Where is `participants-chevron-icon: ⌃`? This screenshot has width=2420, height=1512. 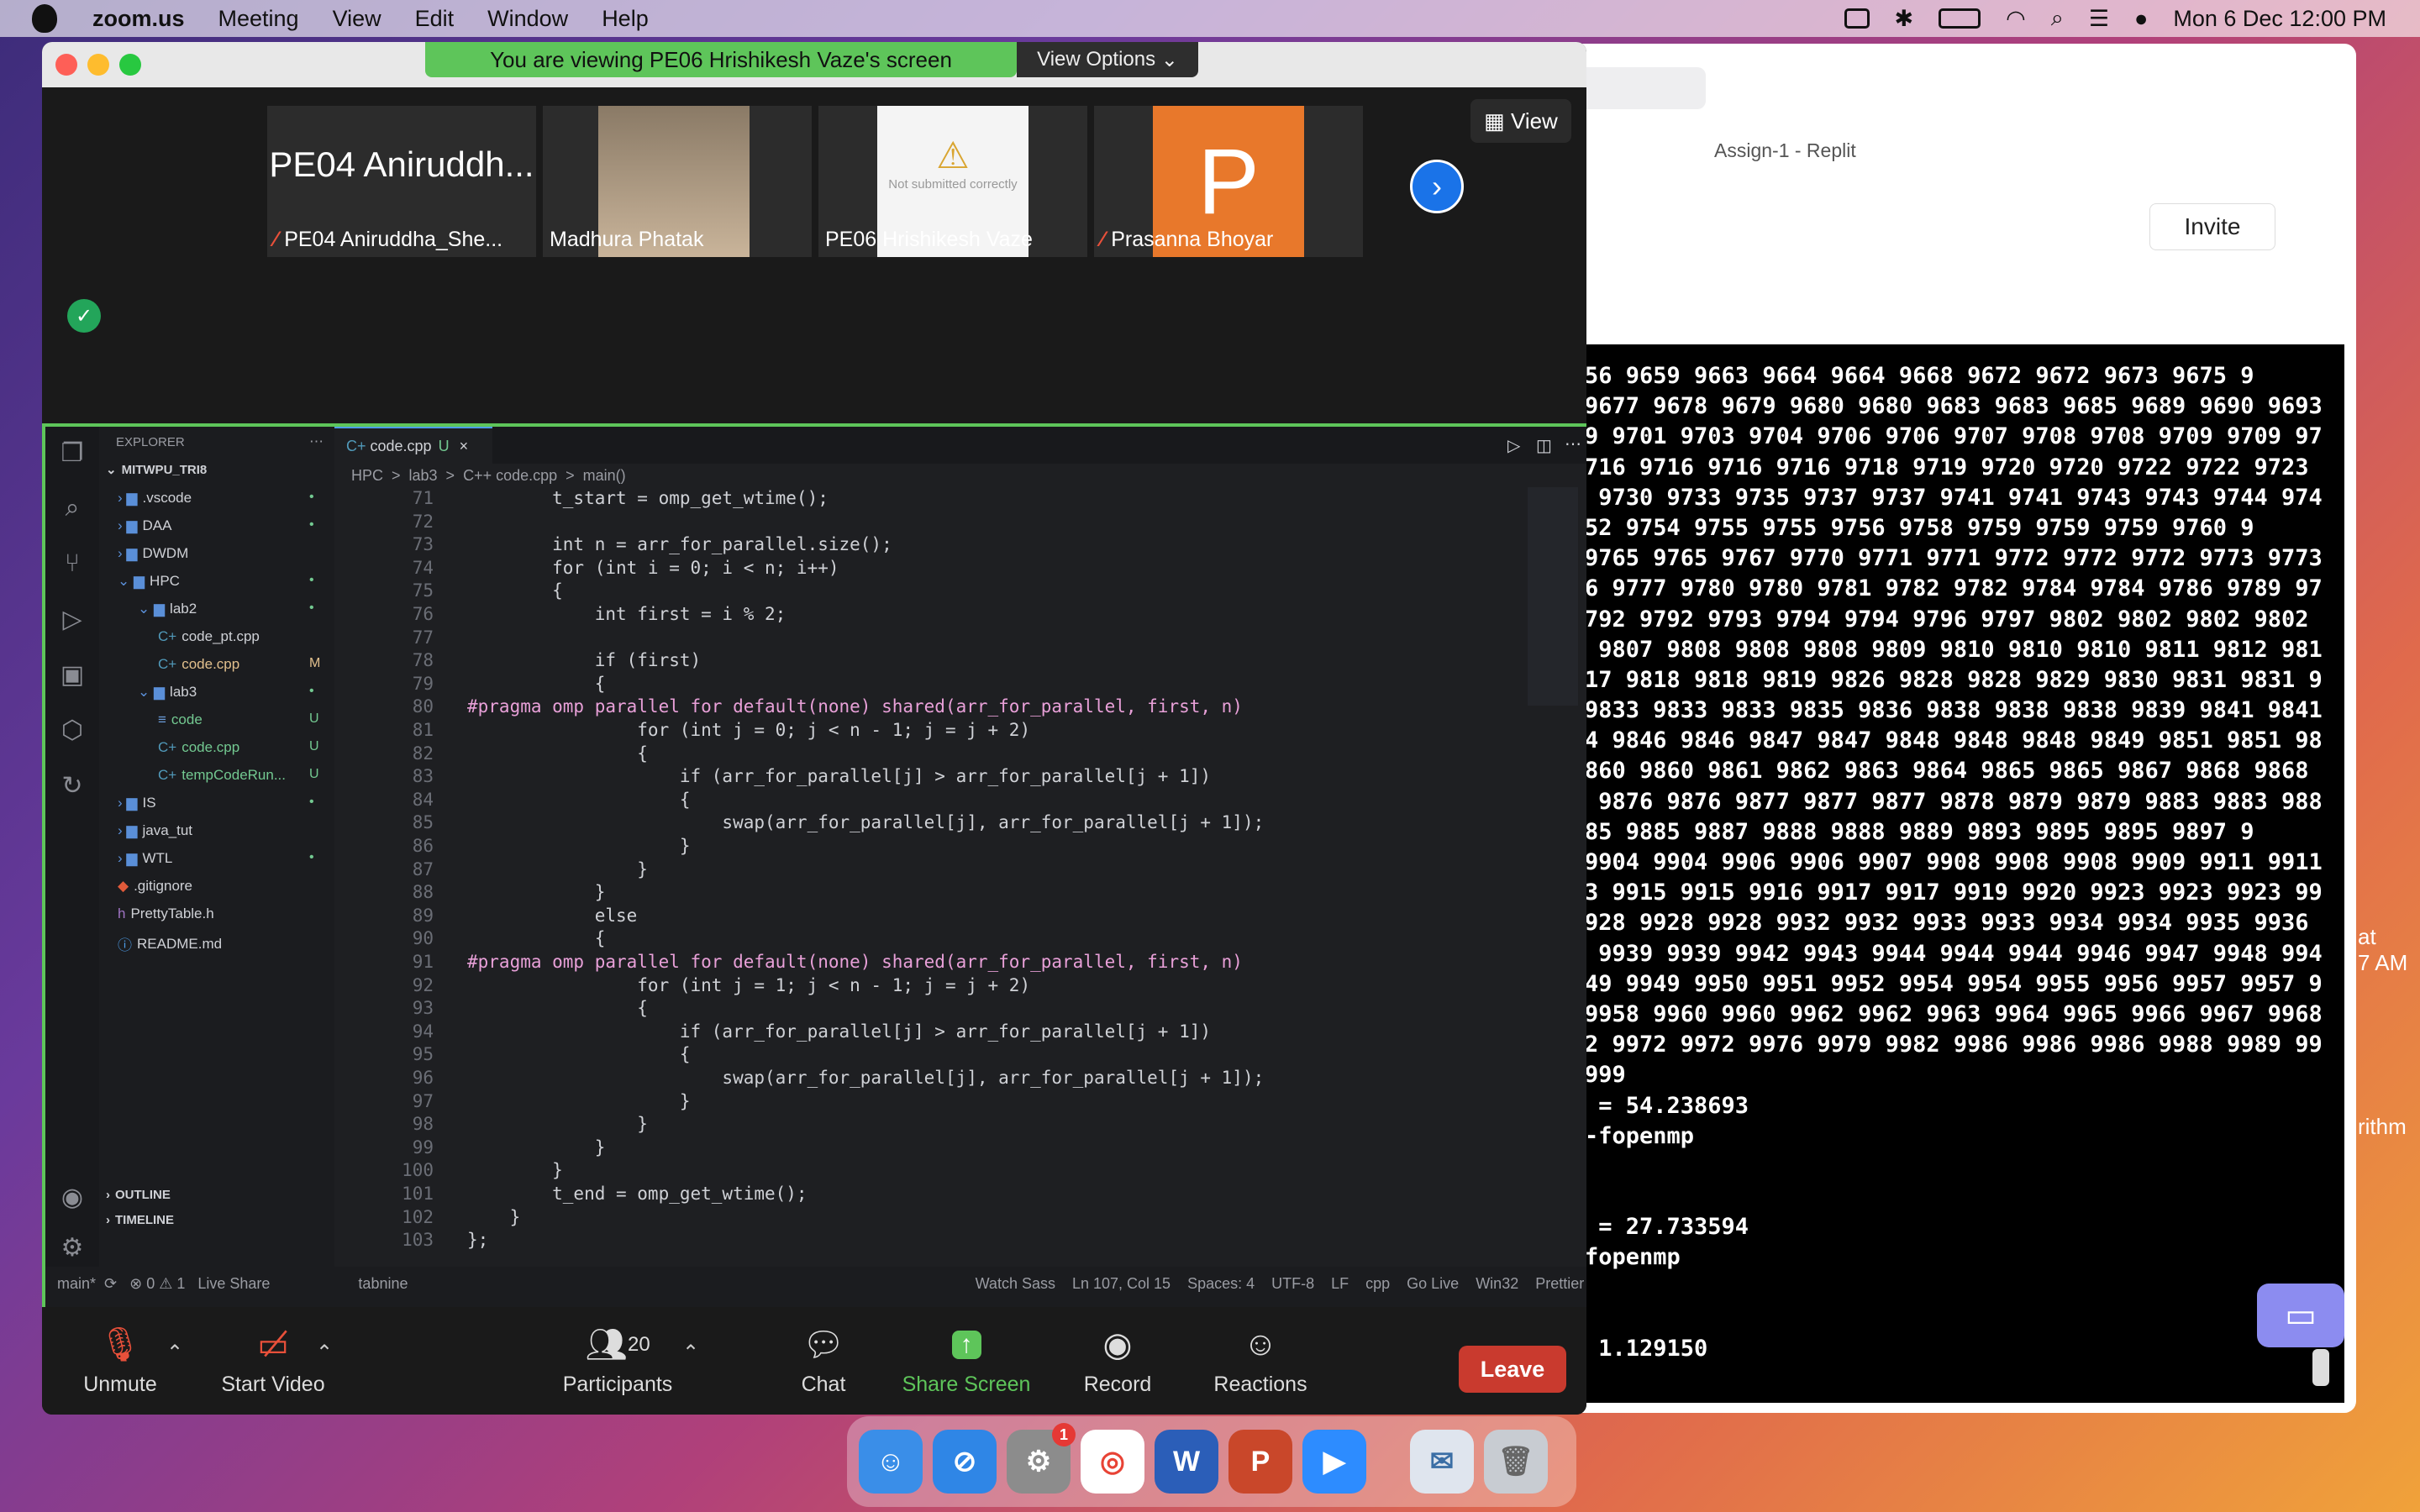
participants-chevron-icon: ⌃ is located at coordinates (690, 1353).